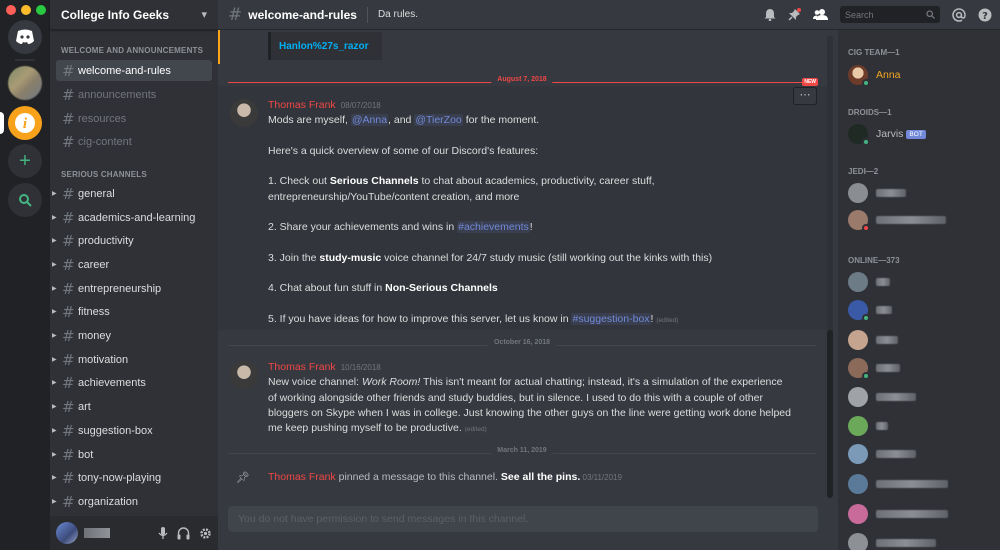 The height and width of the screenshot is (550, 1000). Describe the element at coordinates (134, 15) in the screenshot. I see `server-header: College Info Geeks ▾` at that location.